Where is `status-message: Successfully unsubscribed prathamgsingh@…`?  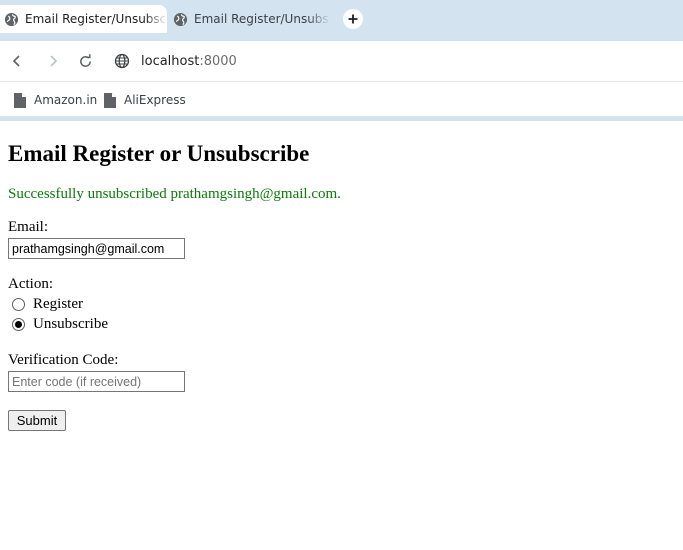 status-message: Successfully unsubscribed prathamgsingh@… is located at coordinates (174, 194).